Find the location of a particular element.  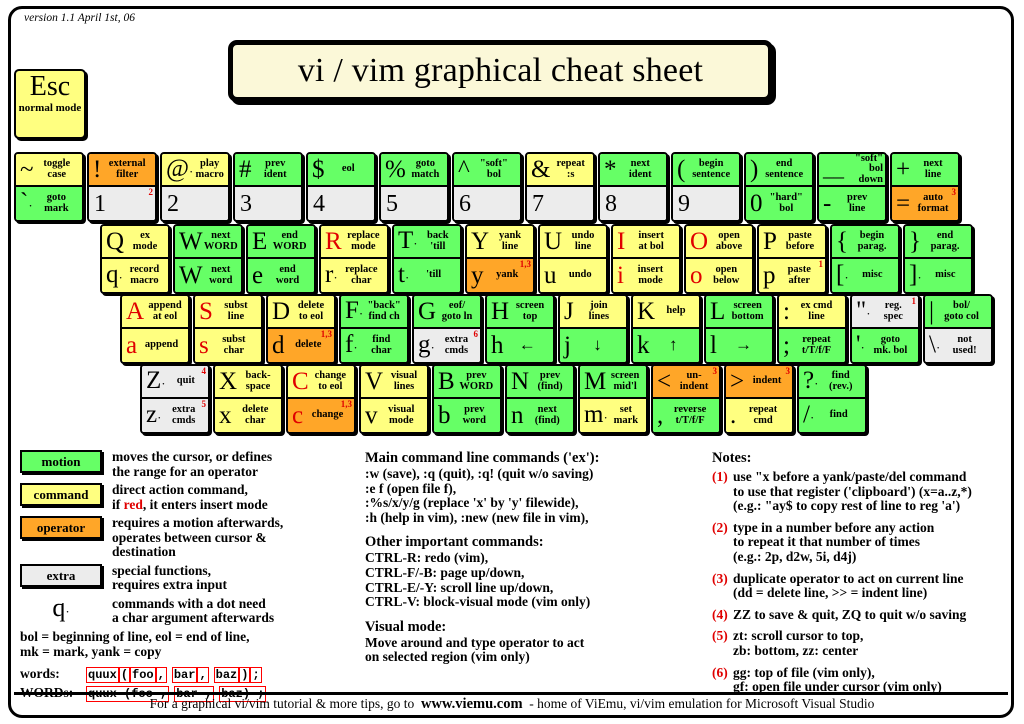

key-equals: + next line = auto format 3 is located at coordinates (925, 187).